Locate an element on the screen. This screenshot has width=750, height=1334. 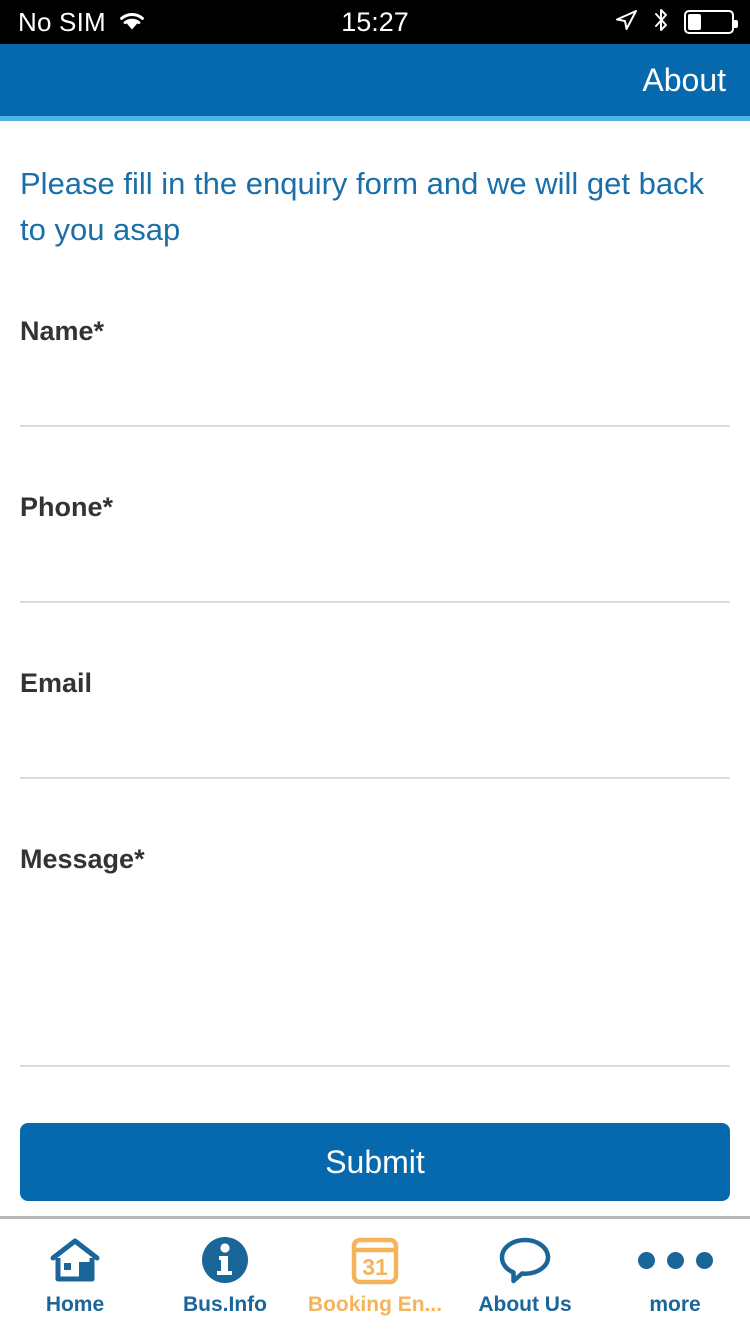
nav-title-about: About is located at coordinates (696, 80).